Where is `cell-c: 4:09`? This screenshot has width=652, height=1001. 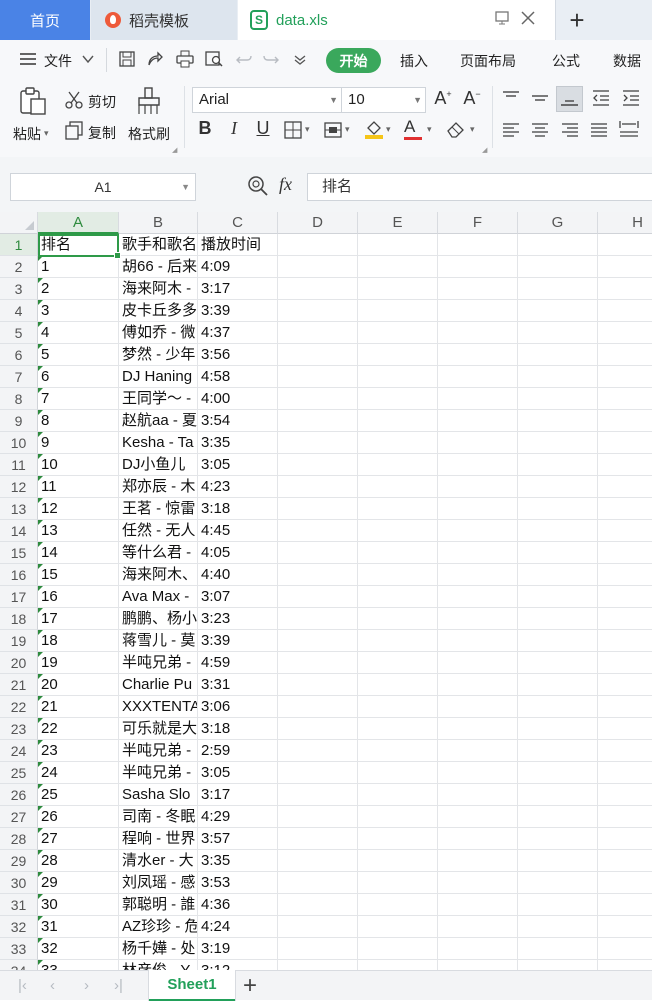
cell-c: 4:09 is located at coordinates (238, 267).